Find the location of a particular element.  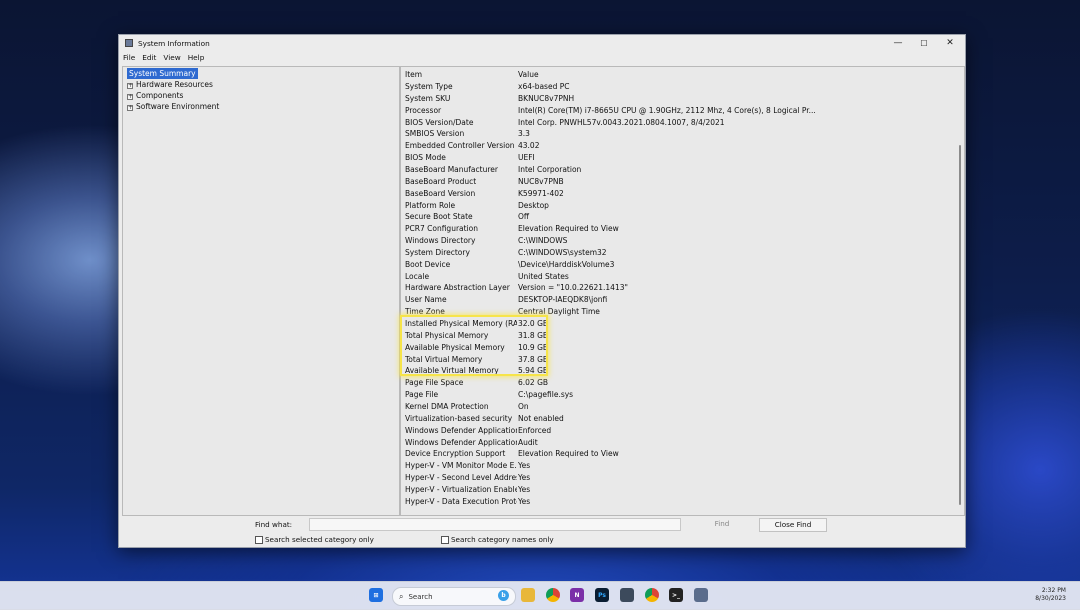

row-item: Windows Directory is located at coordinates (440, 241).